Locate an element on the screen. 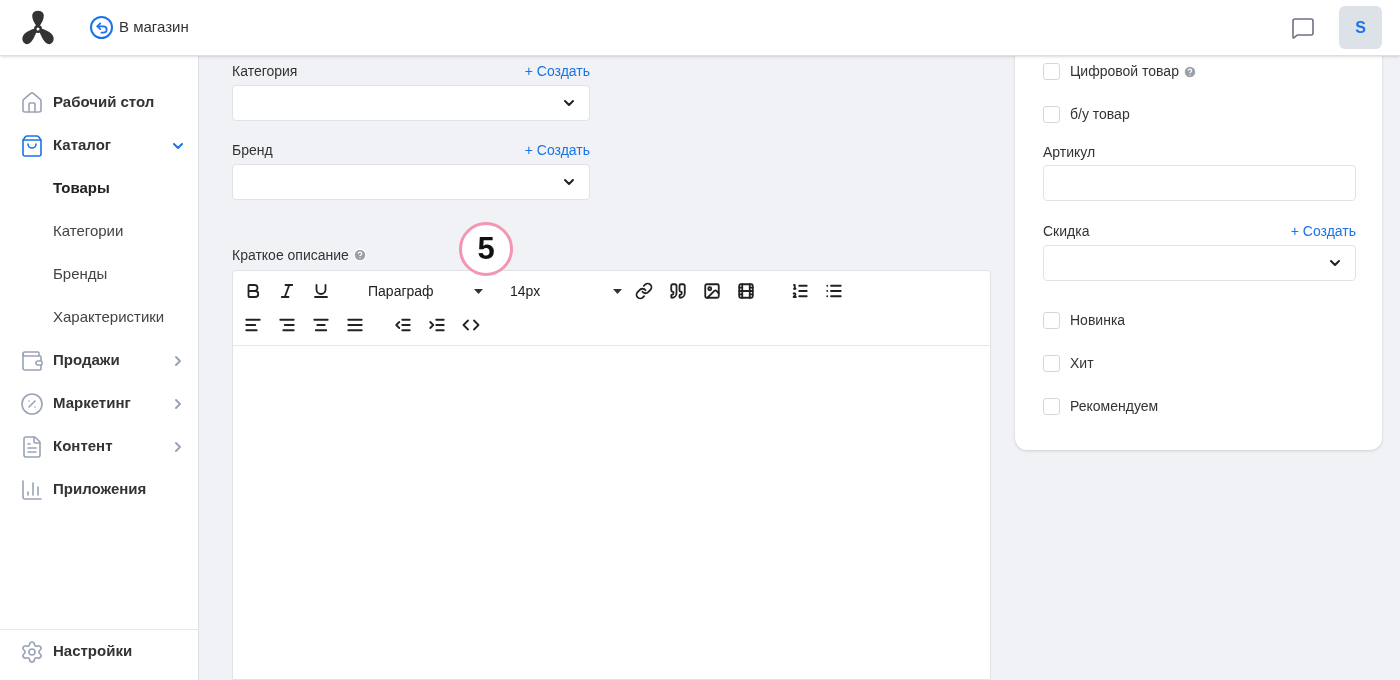 This screenshot has height=680, width=1400. nav-item: Рабочий стол is located at coordinates (99, 102).